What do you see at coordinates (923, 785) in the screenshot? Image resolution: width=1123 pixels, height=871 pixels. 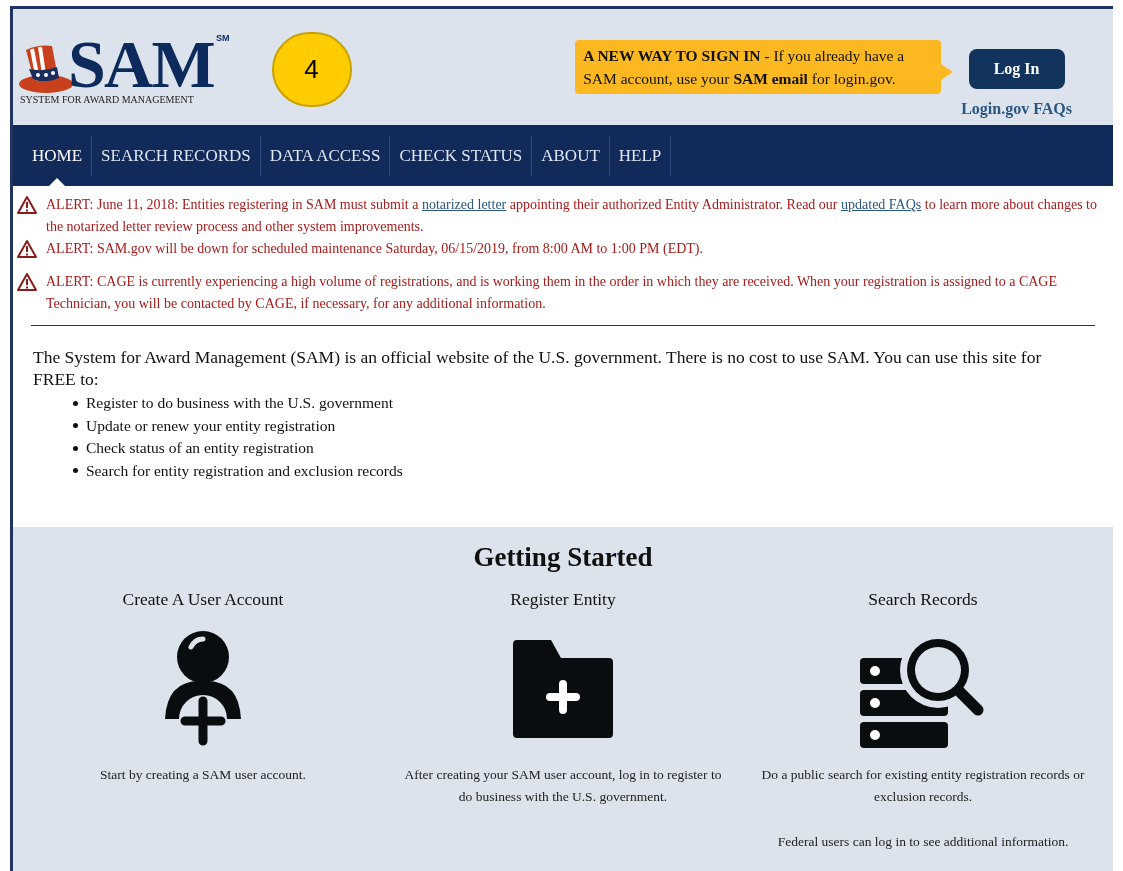 I see `card-description: Do a public search for existing entity registration records or exclusion records.` at bounding box center [923, 785].